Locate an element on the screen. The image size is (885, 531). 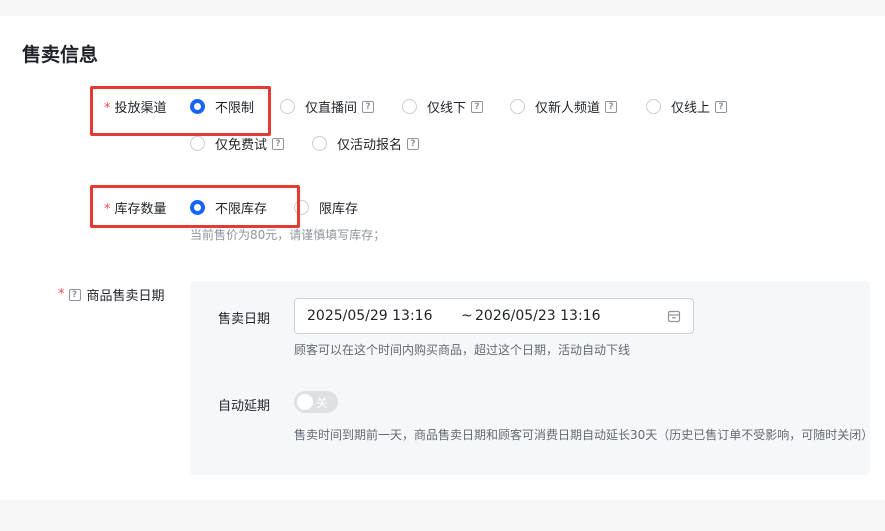
radio-label: 不限库存 is located at coordinates (241, 209).